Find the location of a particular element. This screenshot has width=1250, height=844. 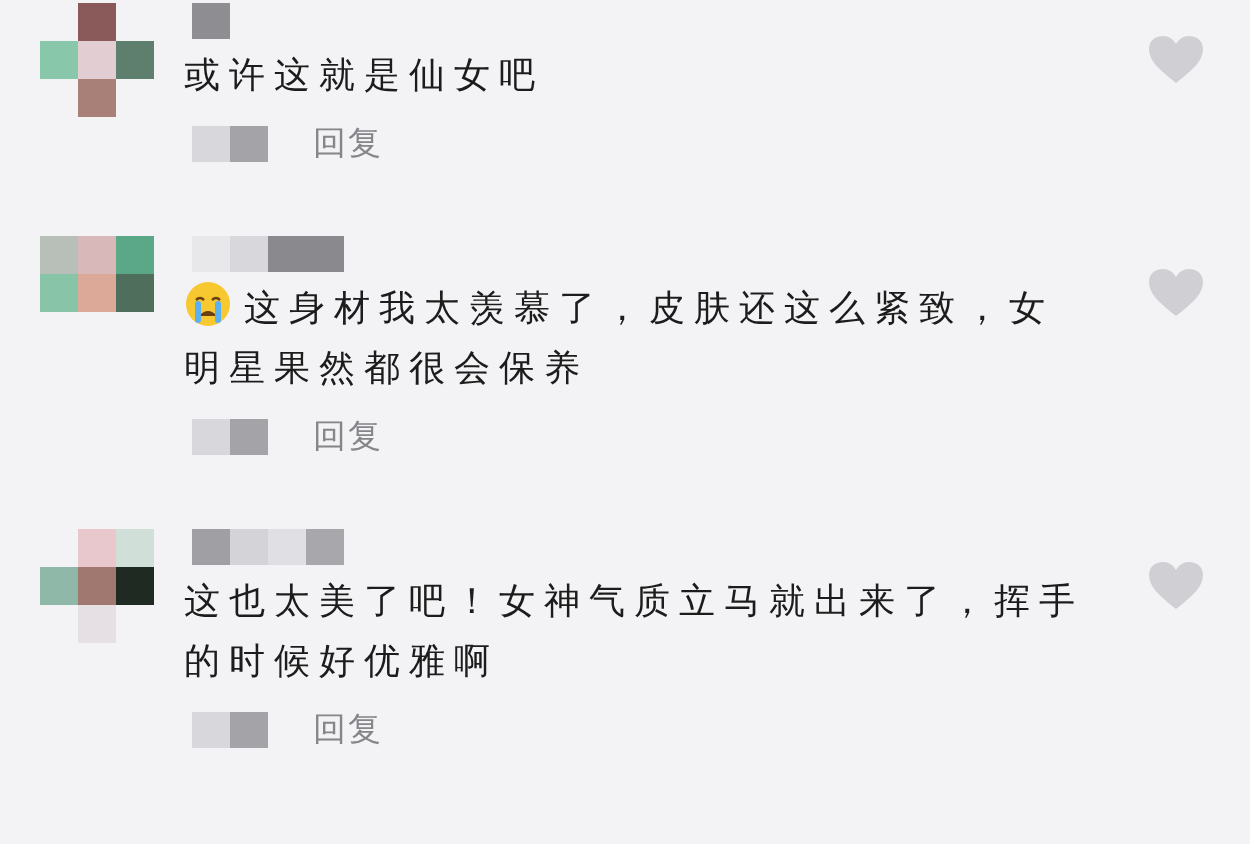

comment-text: 这也太美了吧！女神气质立马就出来了，挥手的时候好优雅啊 is located at coordinates (634, 631).